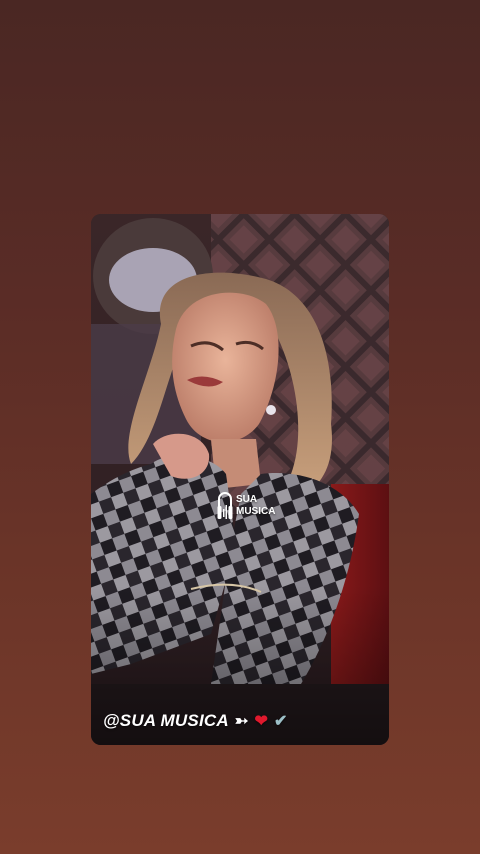 This screenshot has width=480, height=854. Describe the element at coordinates (241, 721) in the screenshot. I see `arrow-icon: ➳` at that location.